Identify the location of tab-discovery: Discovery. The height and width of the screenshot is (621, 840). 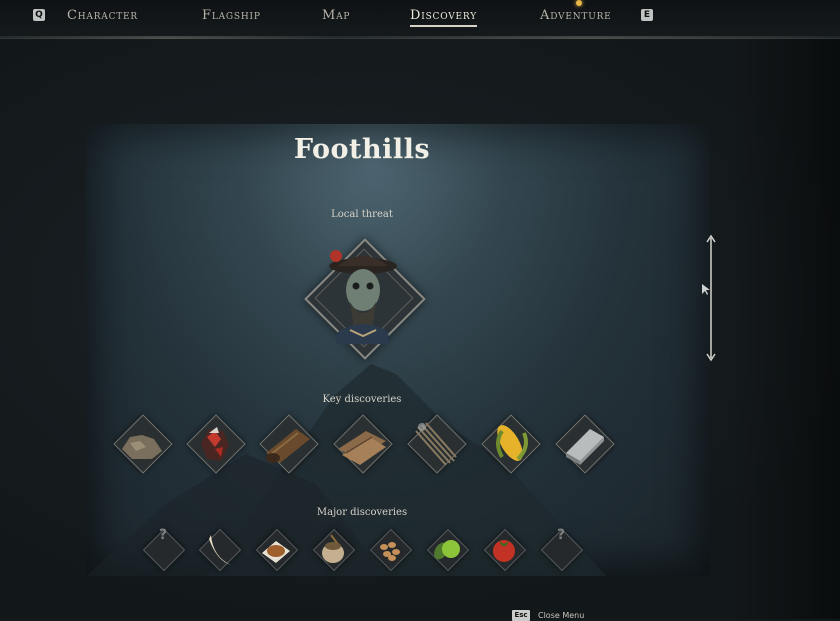
(443, 17).